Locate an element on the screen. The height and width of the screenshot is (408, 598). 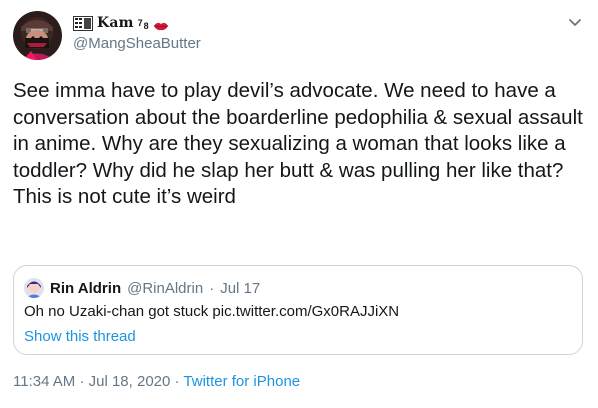
tweet-source-link: Twitter for iPhone is located at coordinates (241, 381).